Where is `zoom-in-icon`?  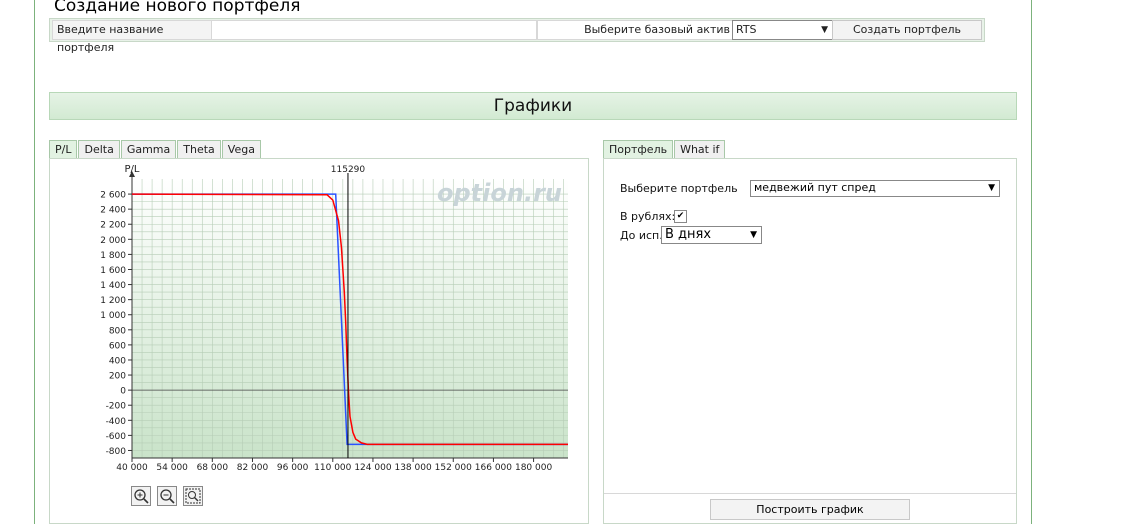 zoom-in-icon is located at coordinates (141, 496).